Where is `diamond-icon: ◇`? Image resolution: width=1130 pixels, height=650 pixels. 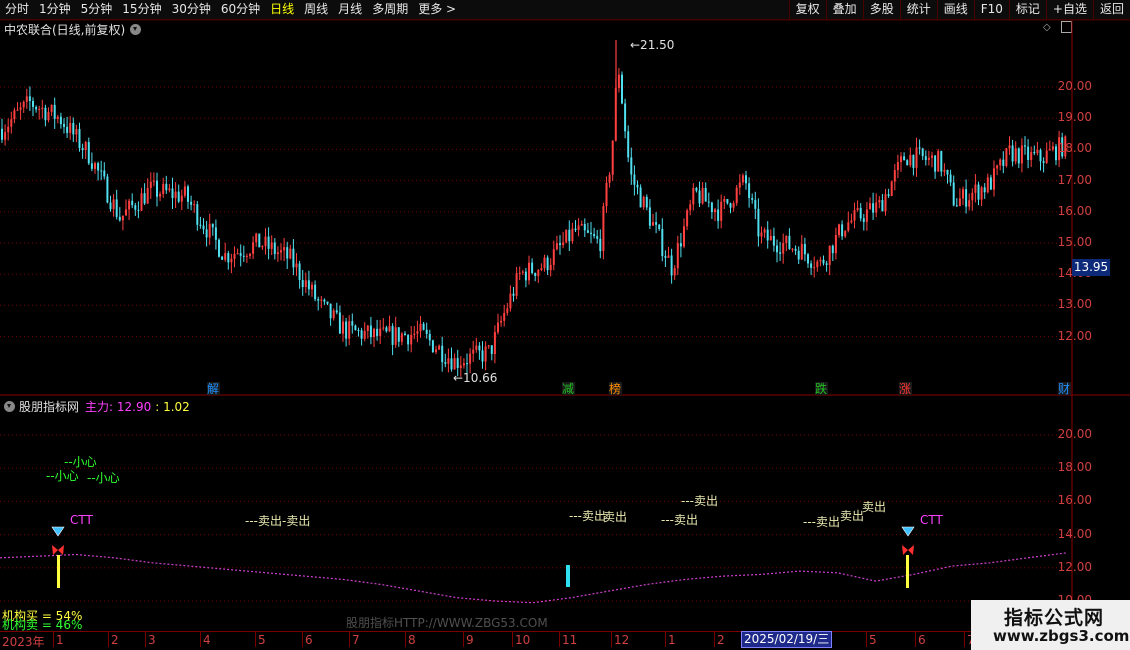 diamond-icon: ◇ is located at coordinates (1047, 27).